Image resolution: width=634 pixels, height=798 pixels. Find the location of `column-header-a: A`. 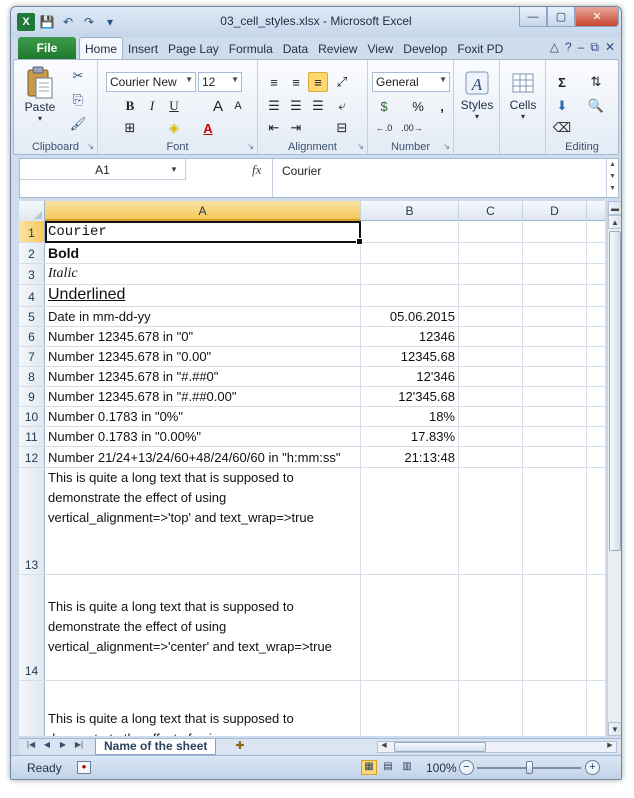

column-header-a: A is located at coordinates (203, 211).